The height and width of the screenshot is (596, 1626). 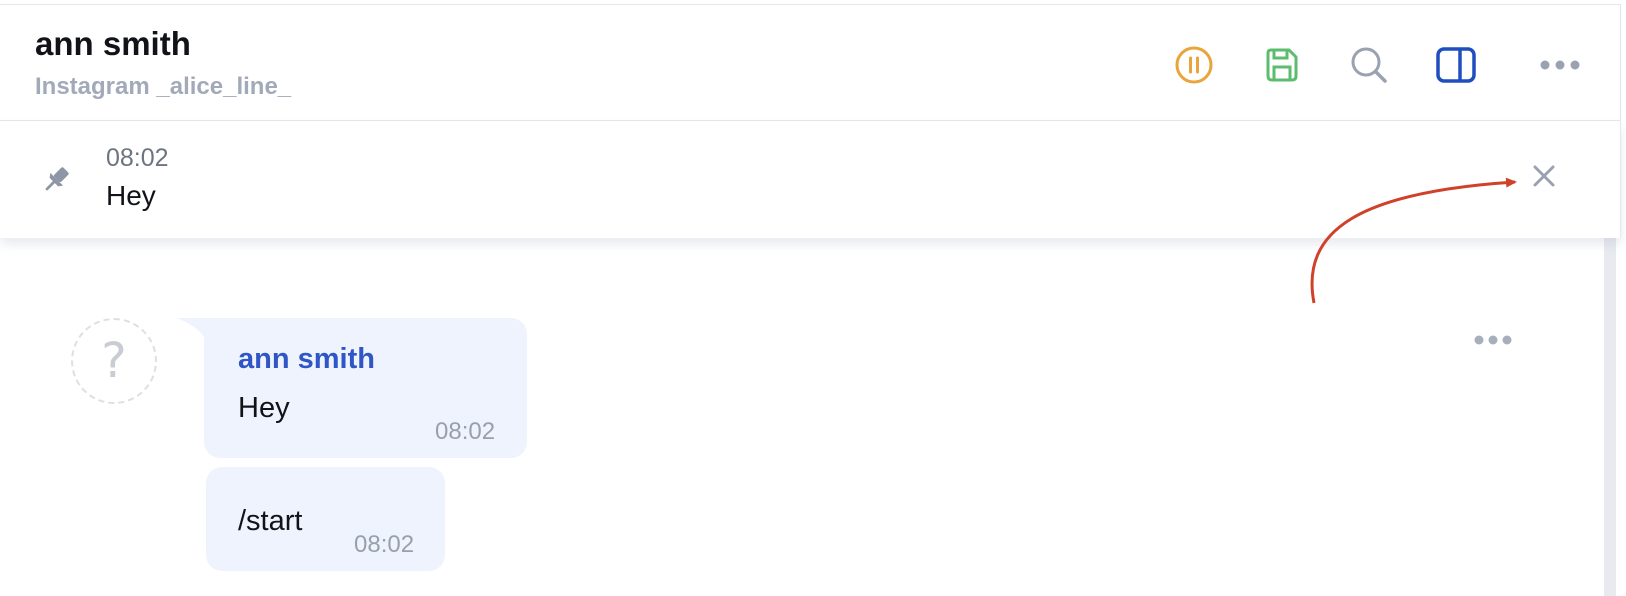 What do you see at coordinates (270, 521) in the screenshot?
I see `message-text: /start` at bounding box center [270, 521].